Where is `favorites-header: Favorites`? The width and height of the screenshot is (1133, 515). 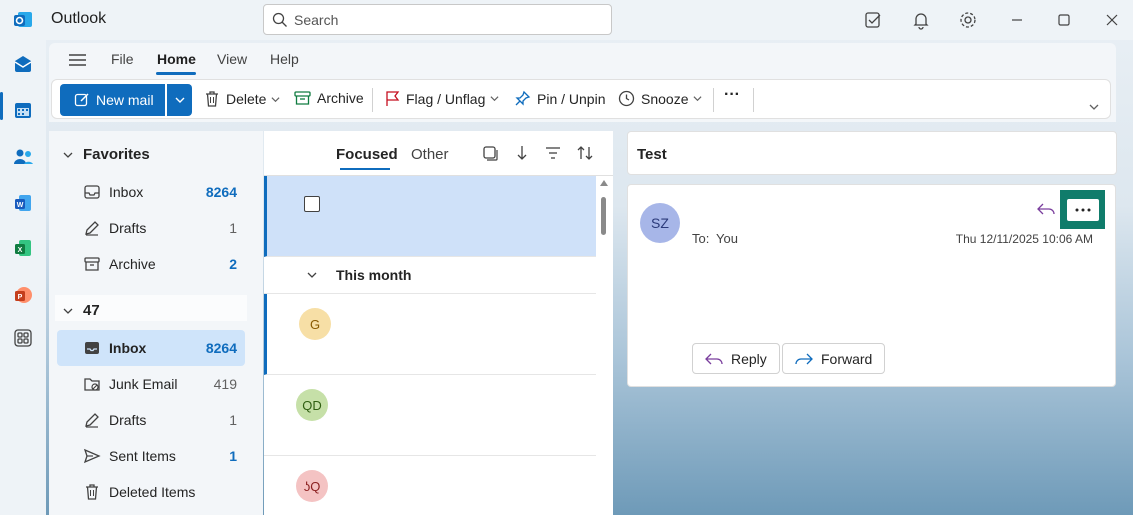
favorites-header: Favorites is located at coordinates (106, 154).